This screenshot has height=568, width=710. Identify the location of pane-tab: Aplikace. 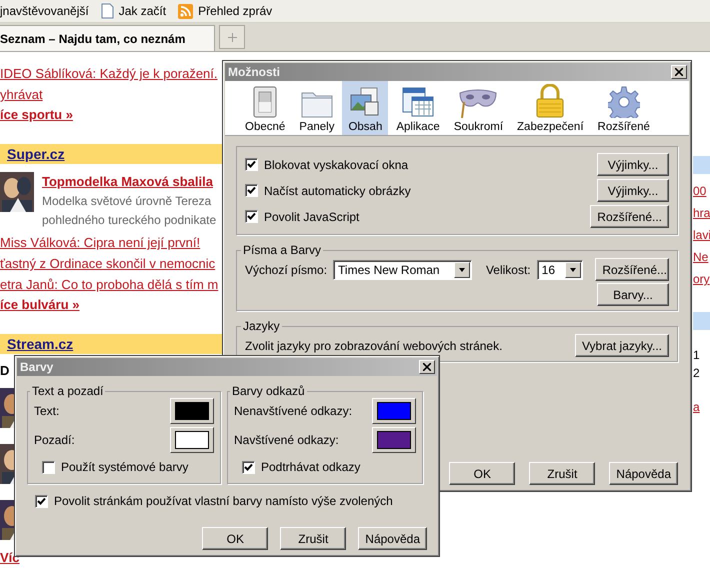
(418, 108).